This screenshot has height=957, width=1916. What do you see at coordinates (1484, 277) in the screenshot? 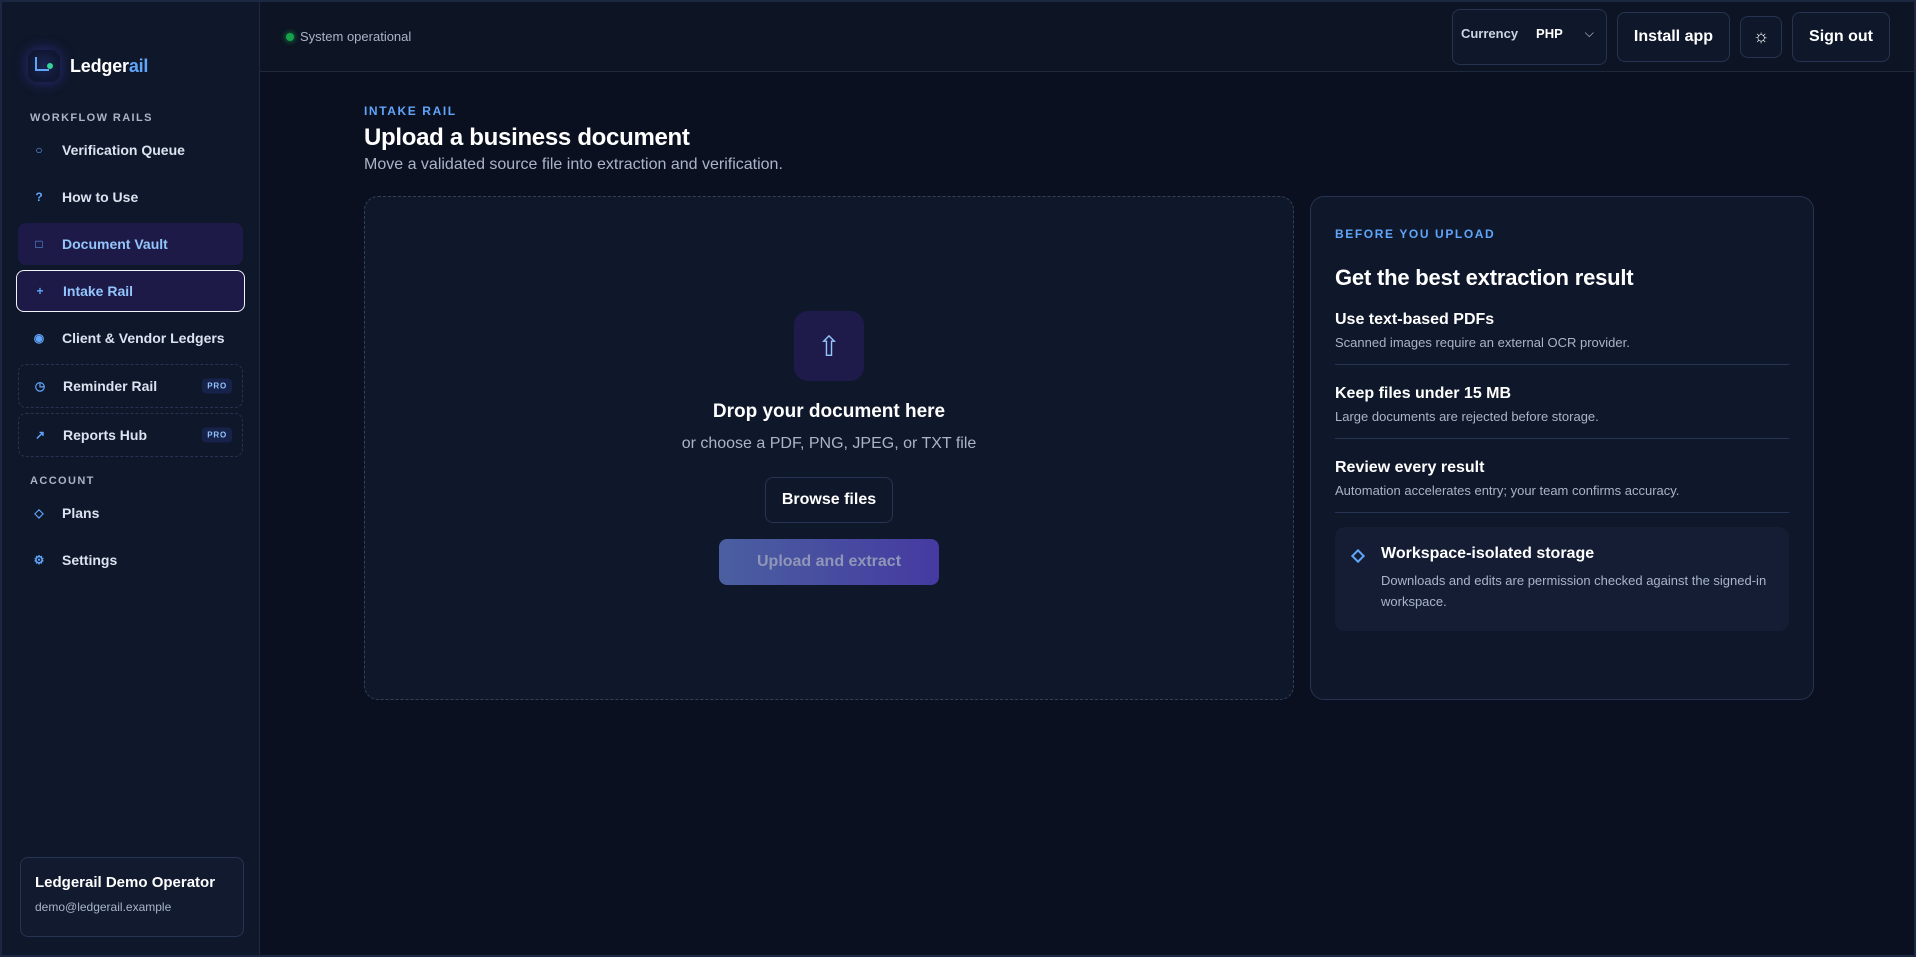
I see `tips-title: Get the best extraction result` at bounding box center [1484, 277].